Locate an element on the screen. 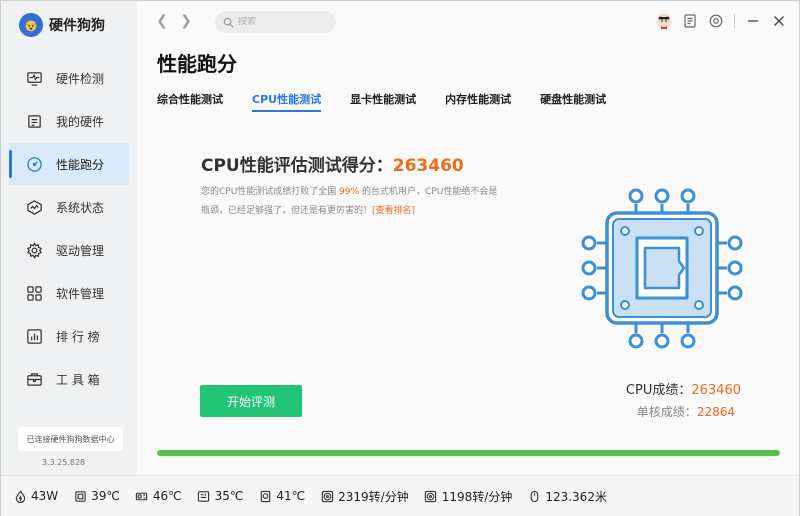  ranking-icon is located at coordinates (34, 336).